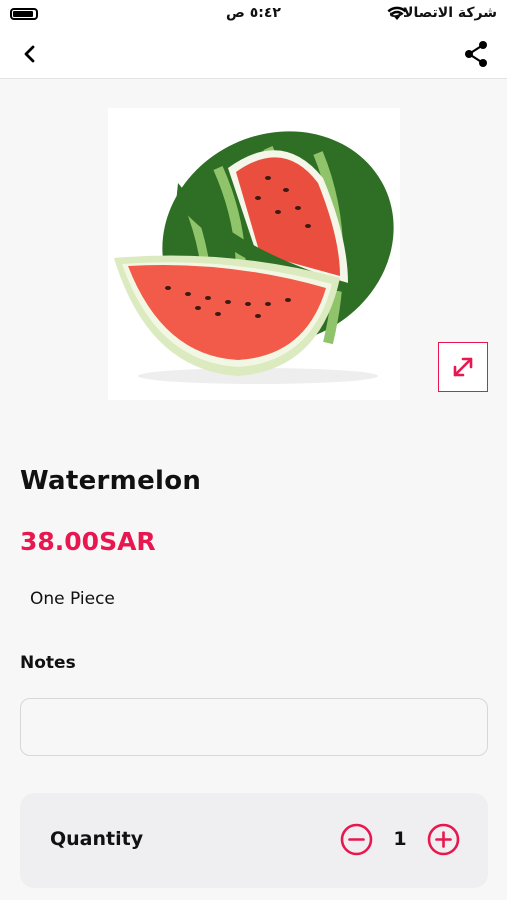  Describe the element at coordinates (97, 839) in the screenshot. I see `quantity-label: Quantity` at that location.